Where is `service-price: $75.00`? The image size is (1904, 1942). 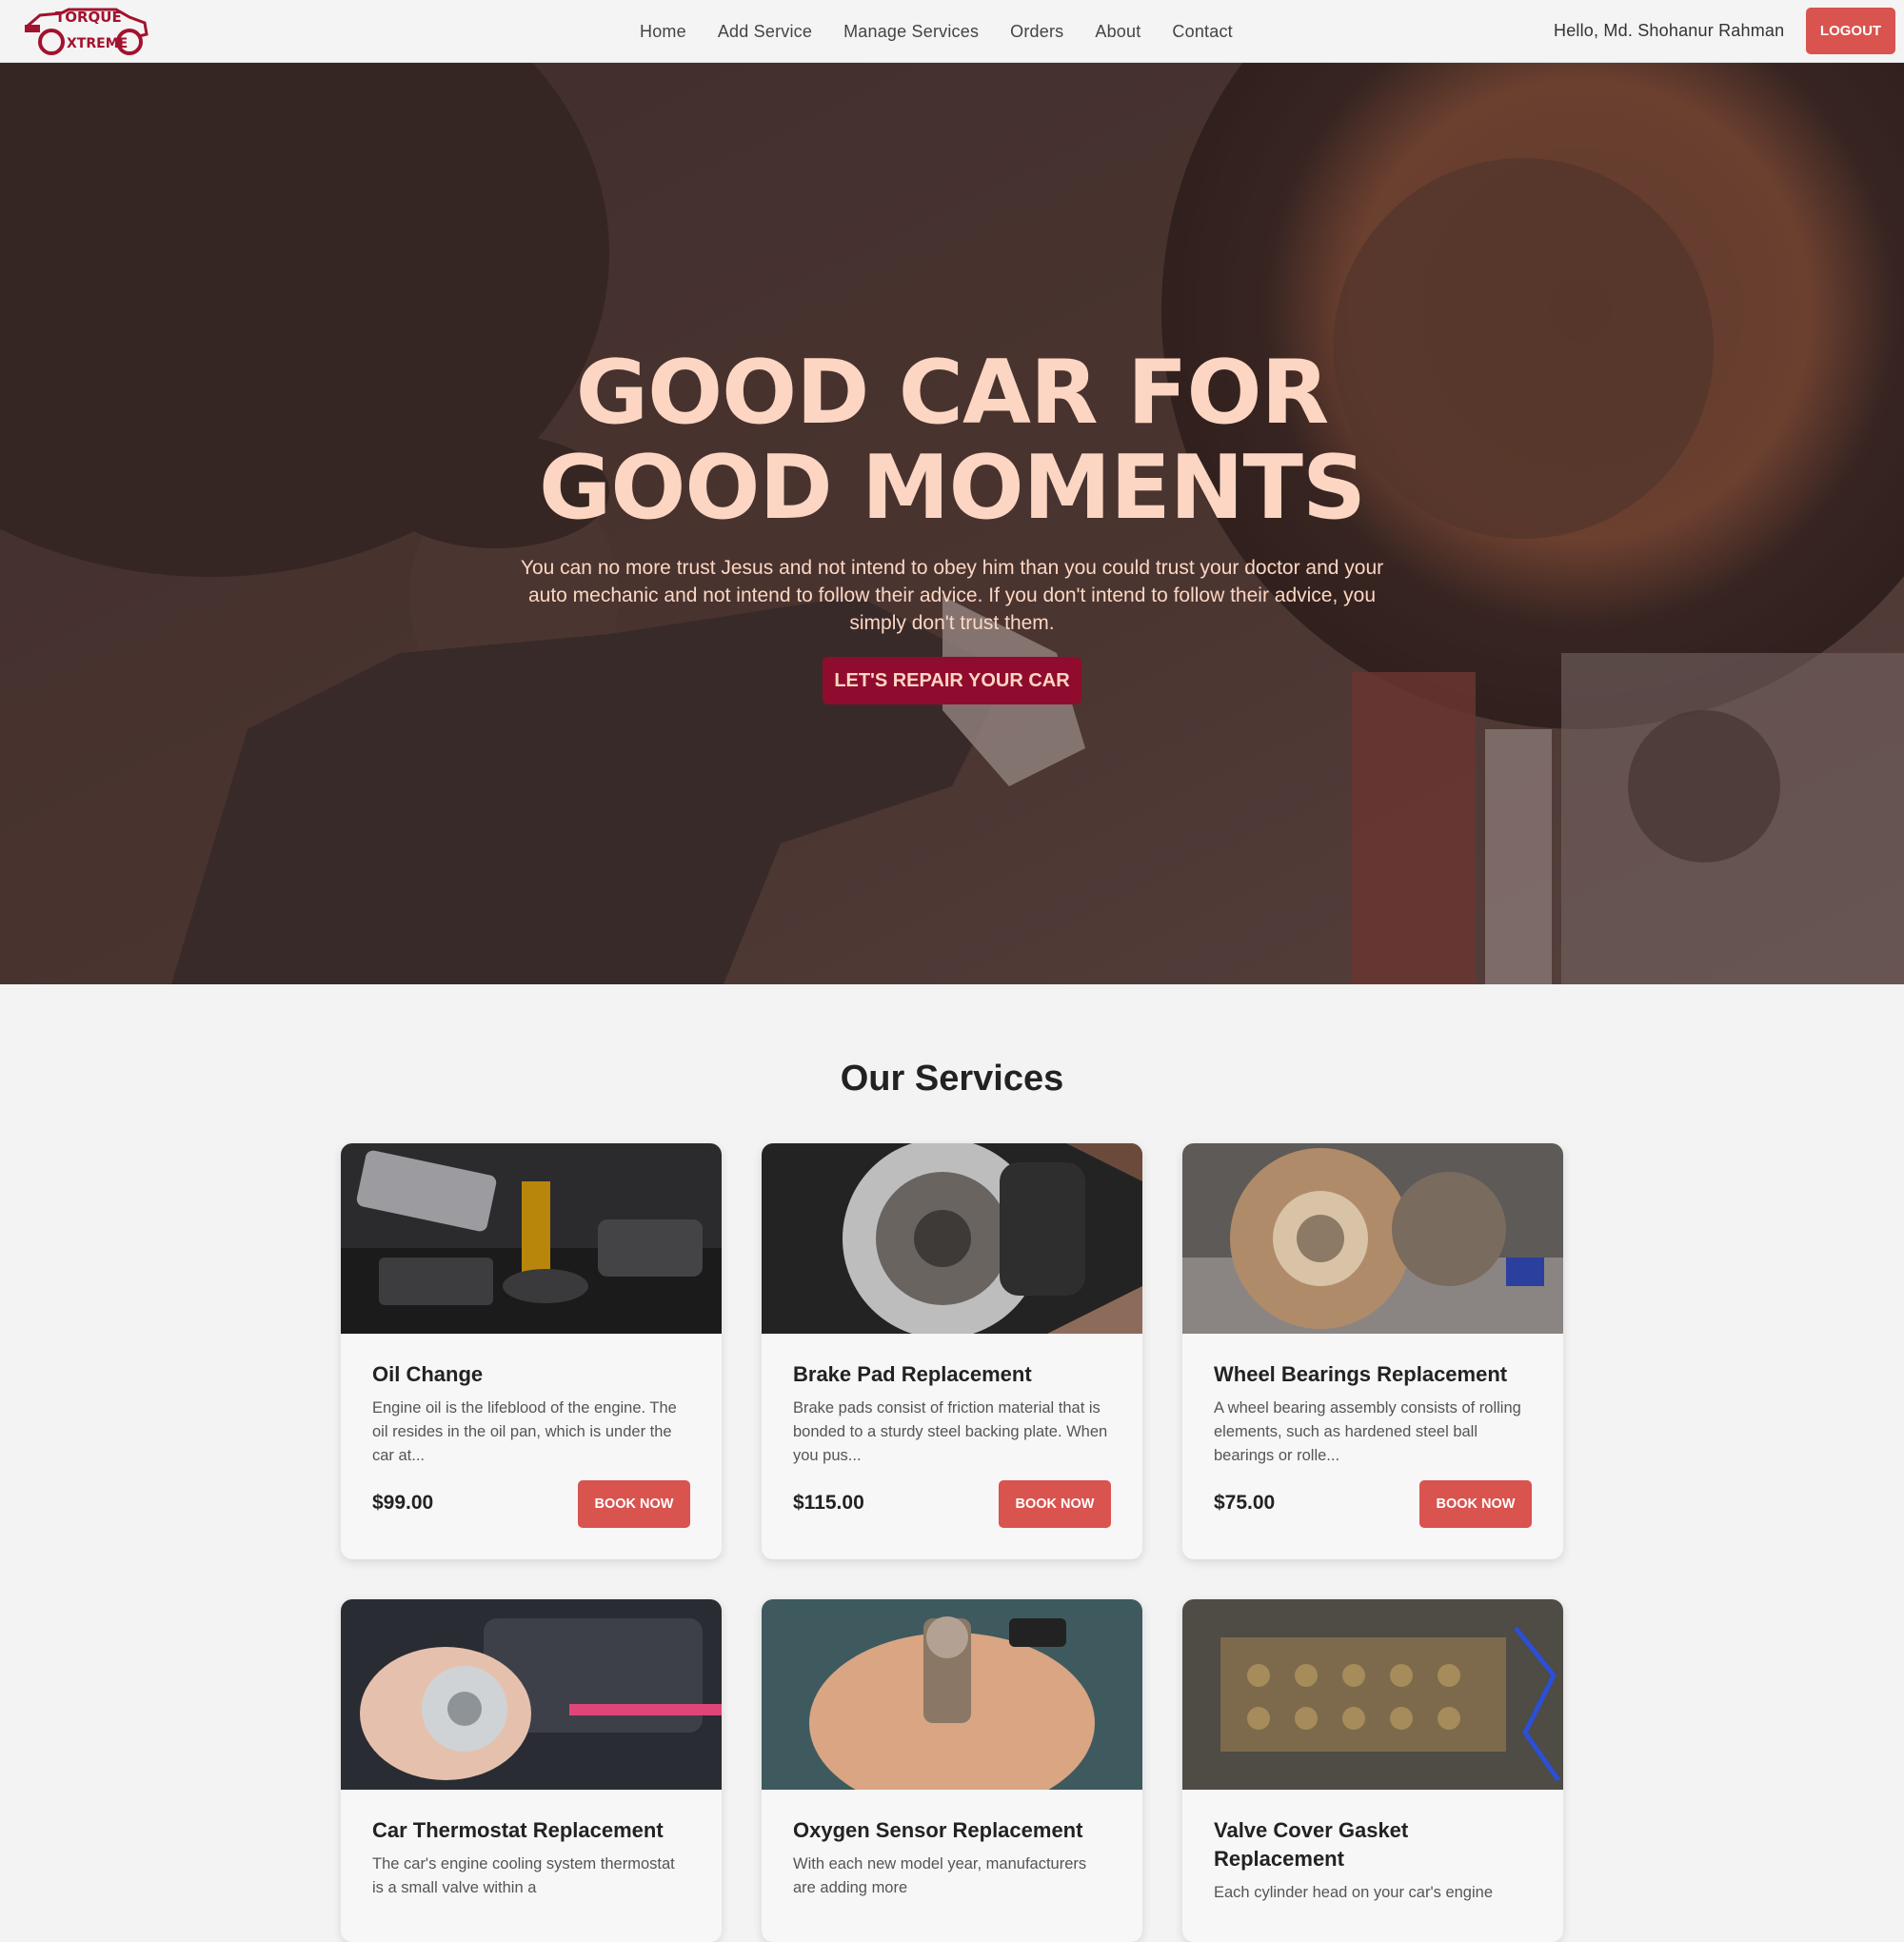 service-price: $75.00 is located at coordinates (1245, 1503).